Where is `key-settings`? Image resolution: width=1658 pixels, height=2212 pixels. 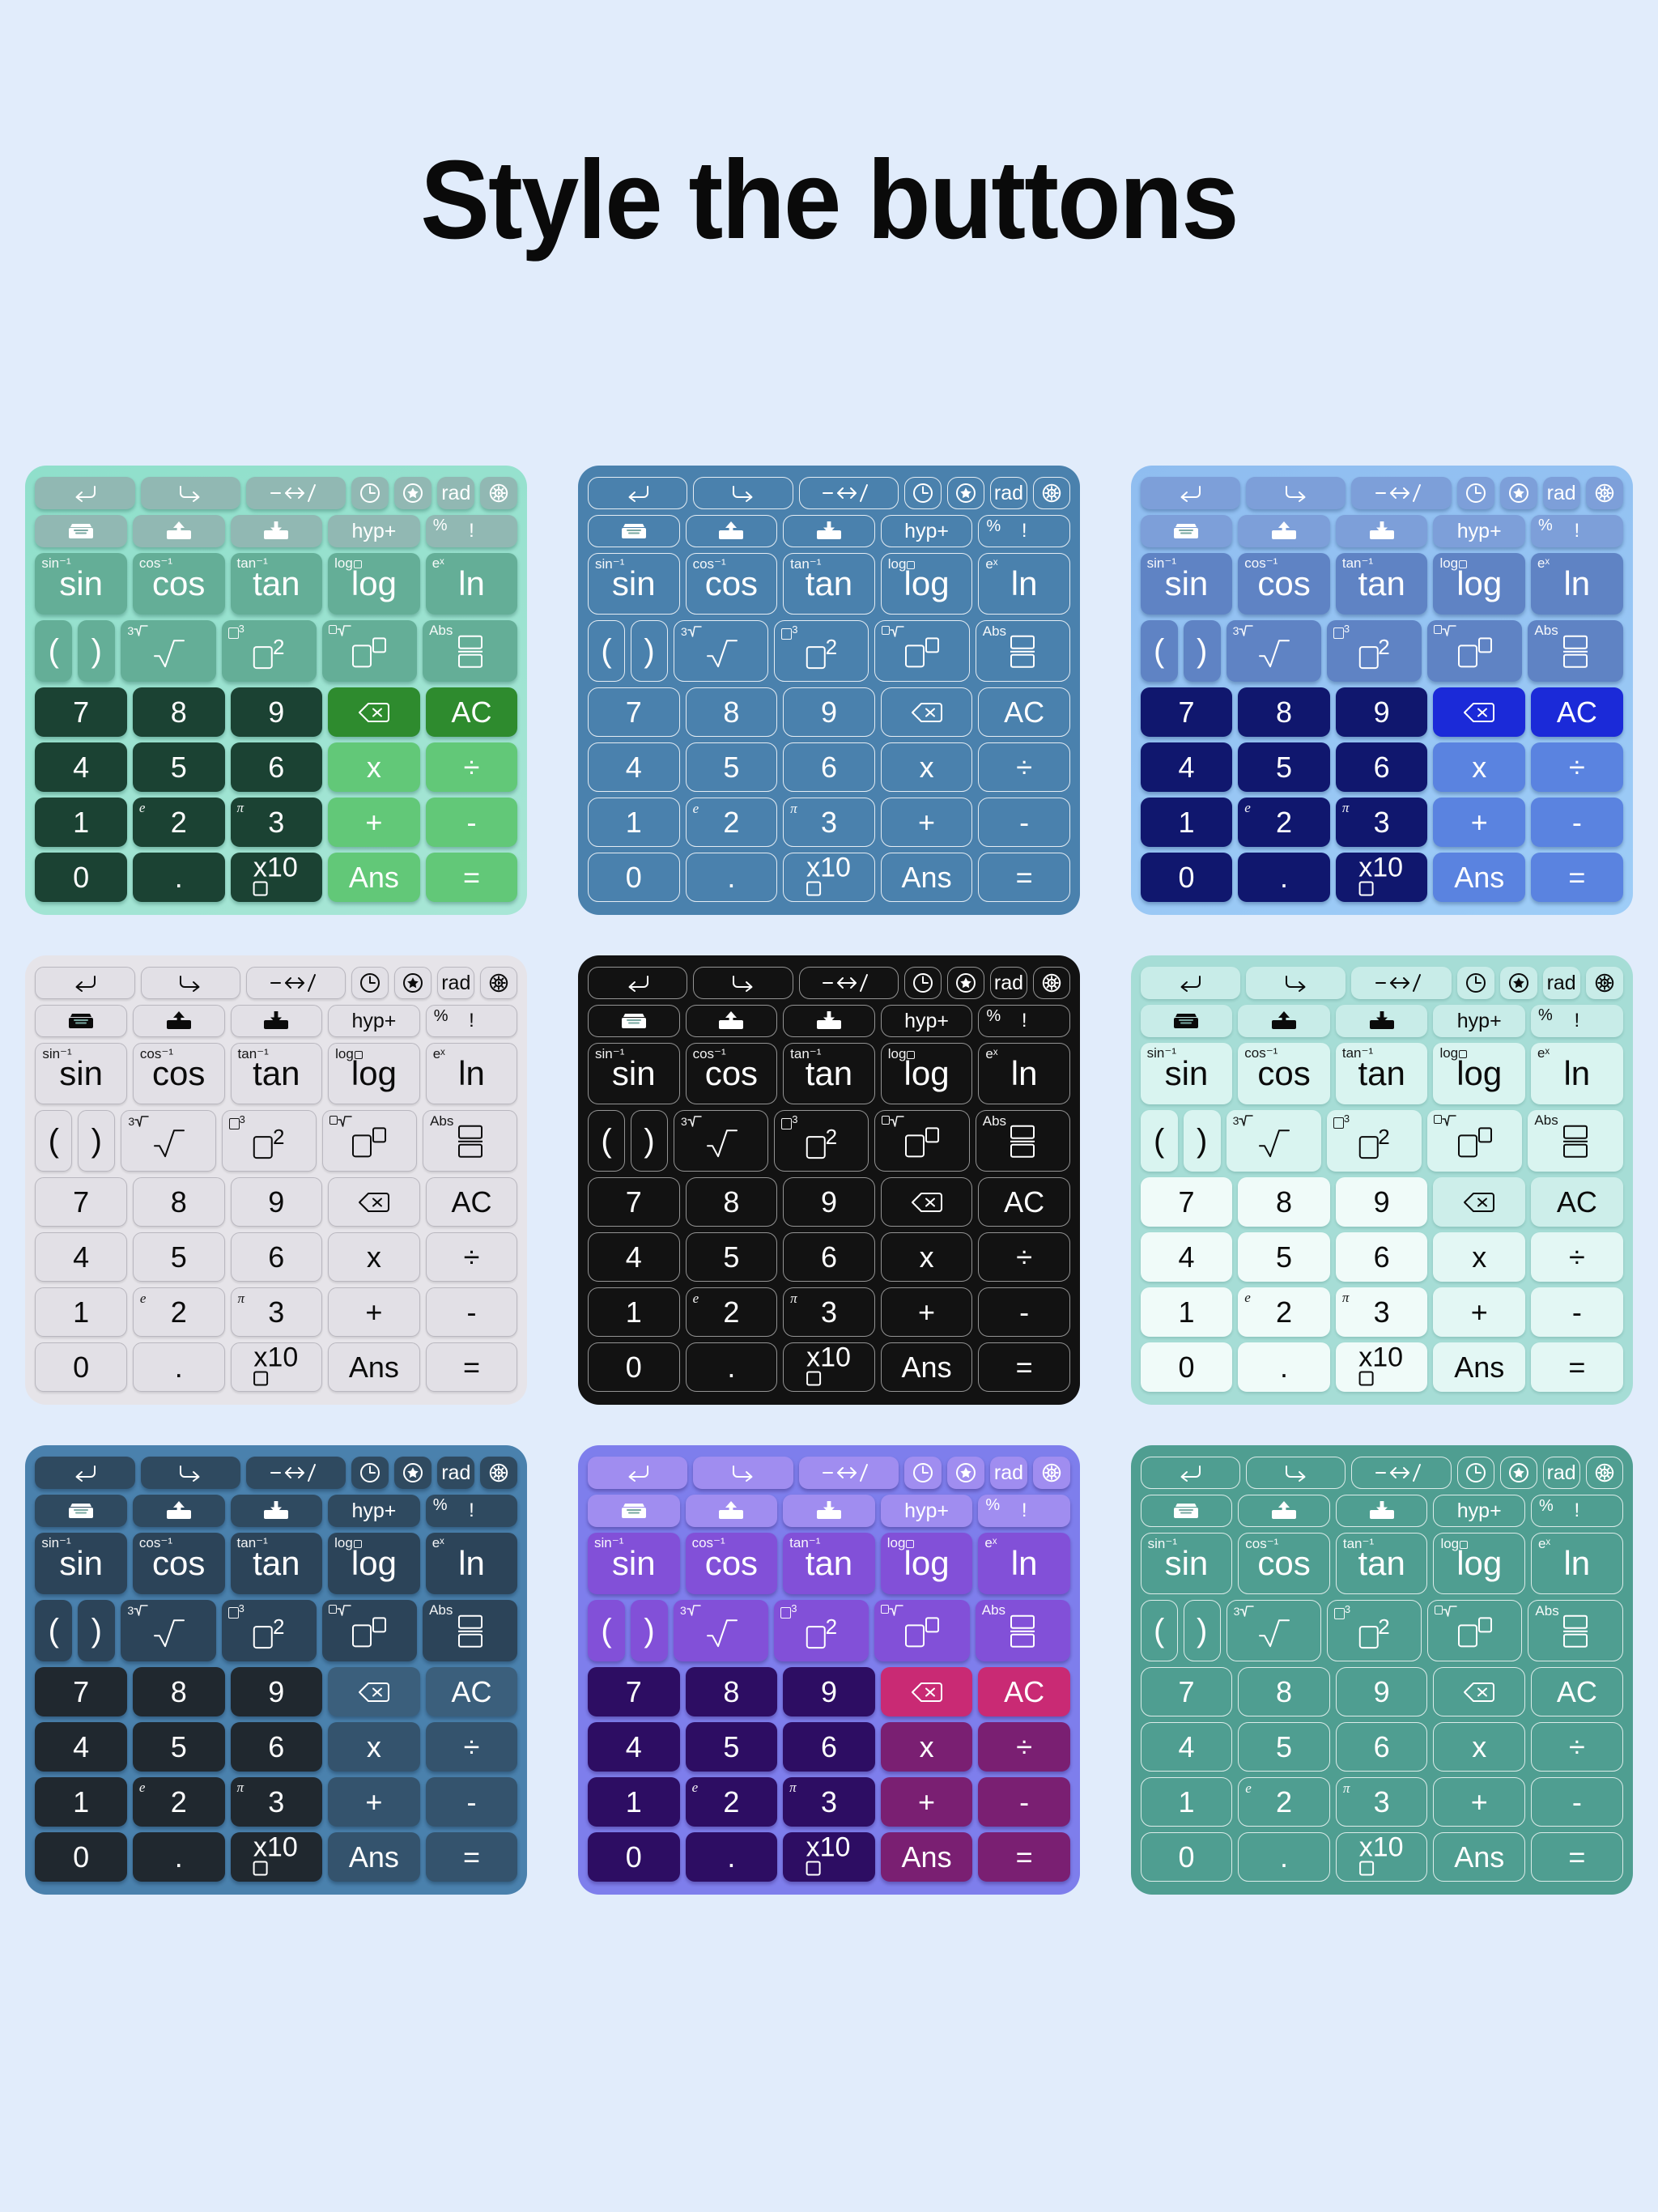 key-settings is located at coordinates (499, 1473).